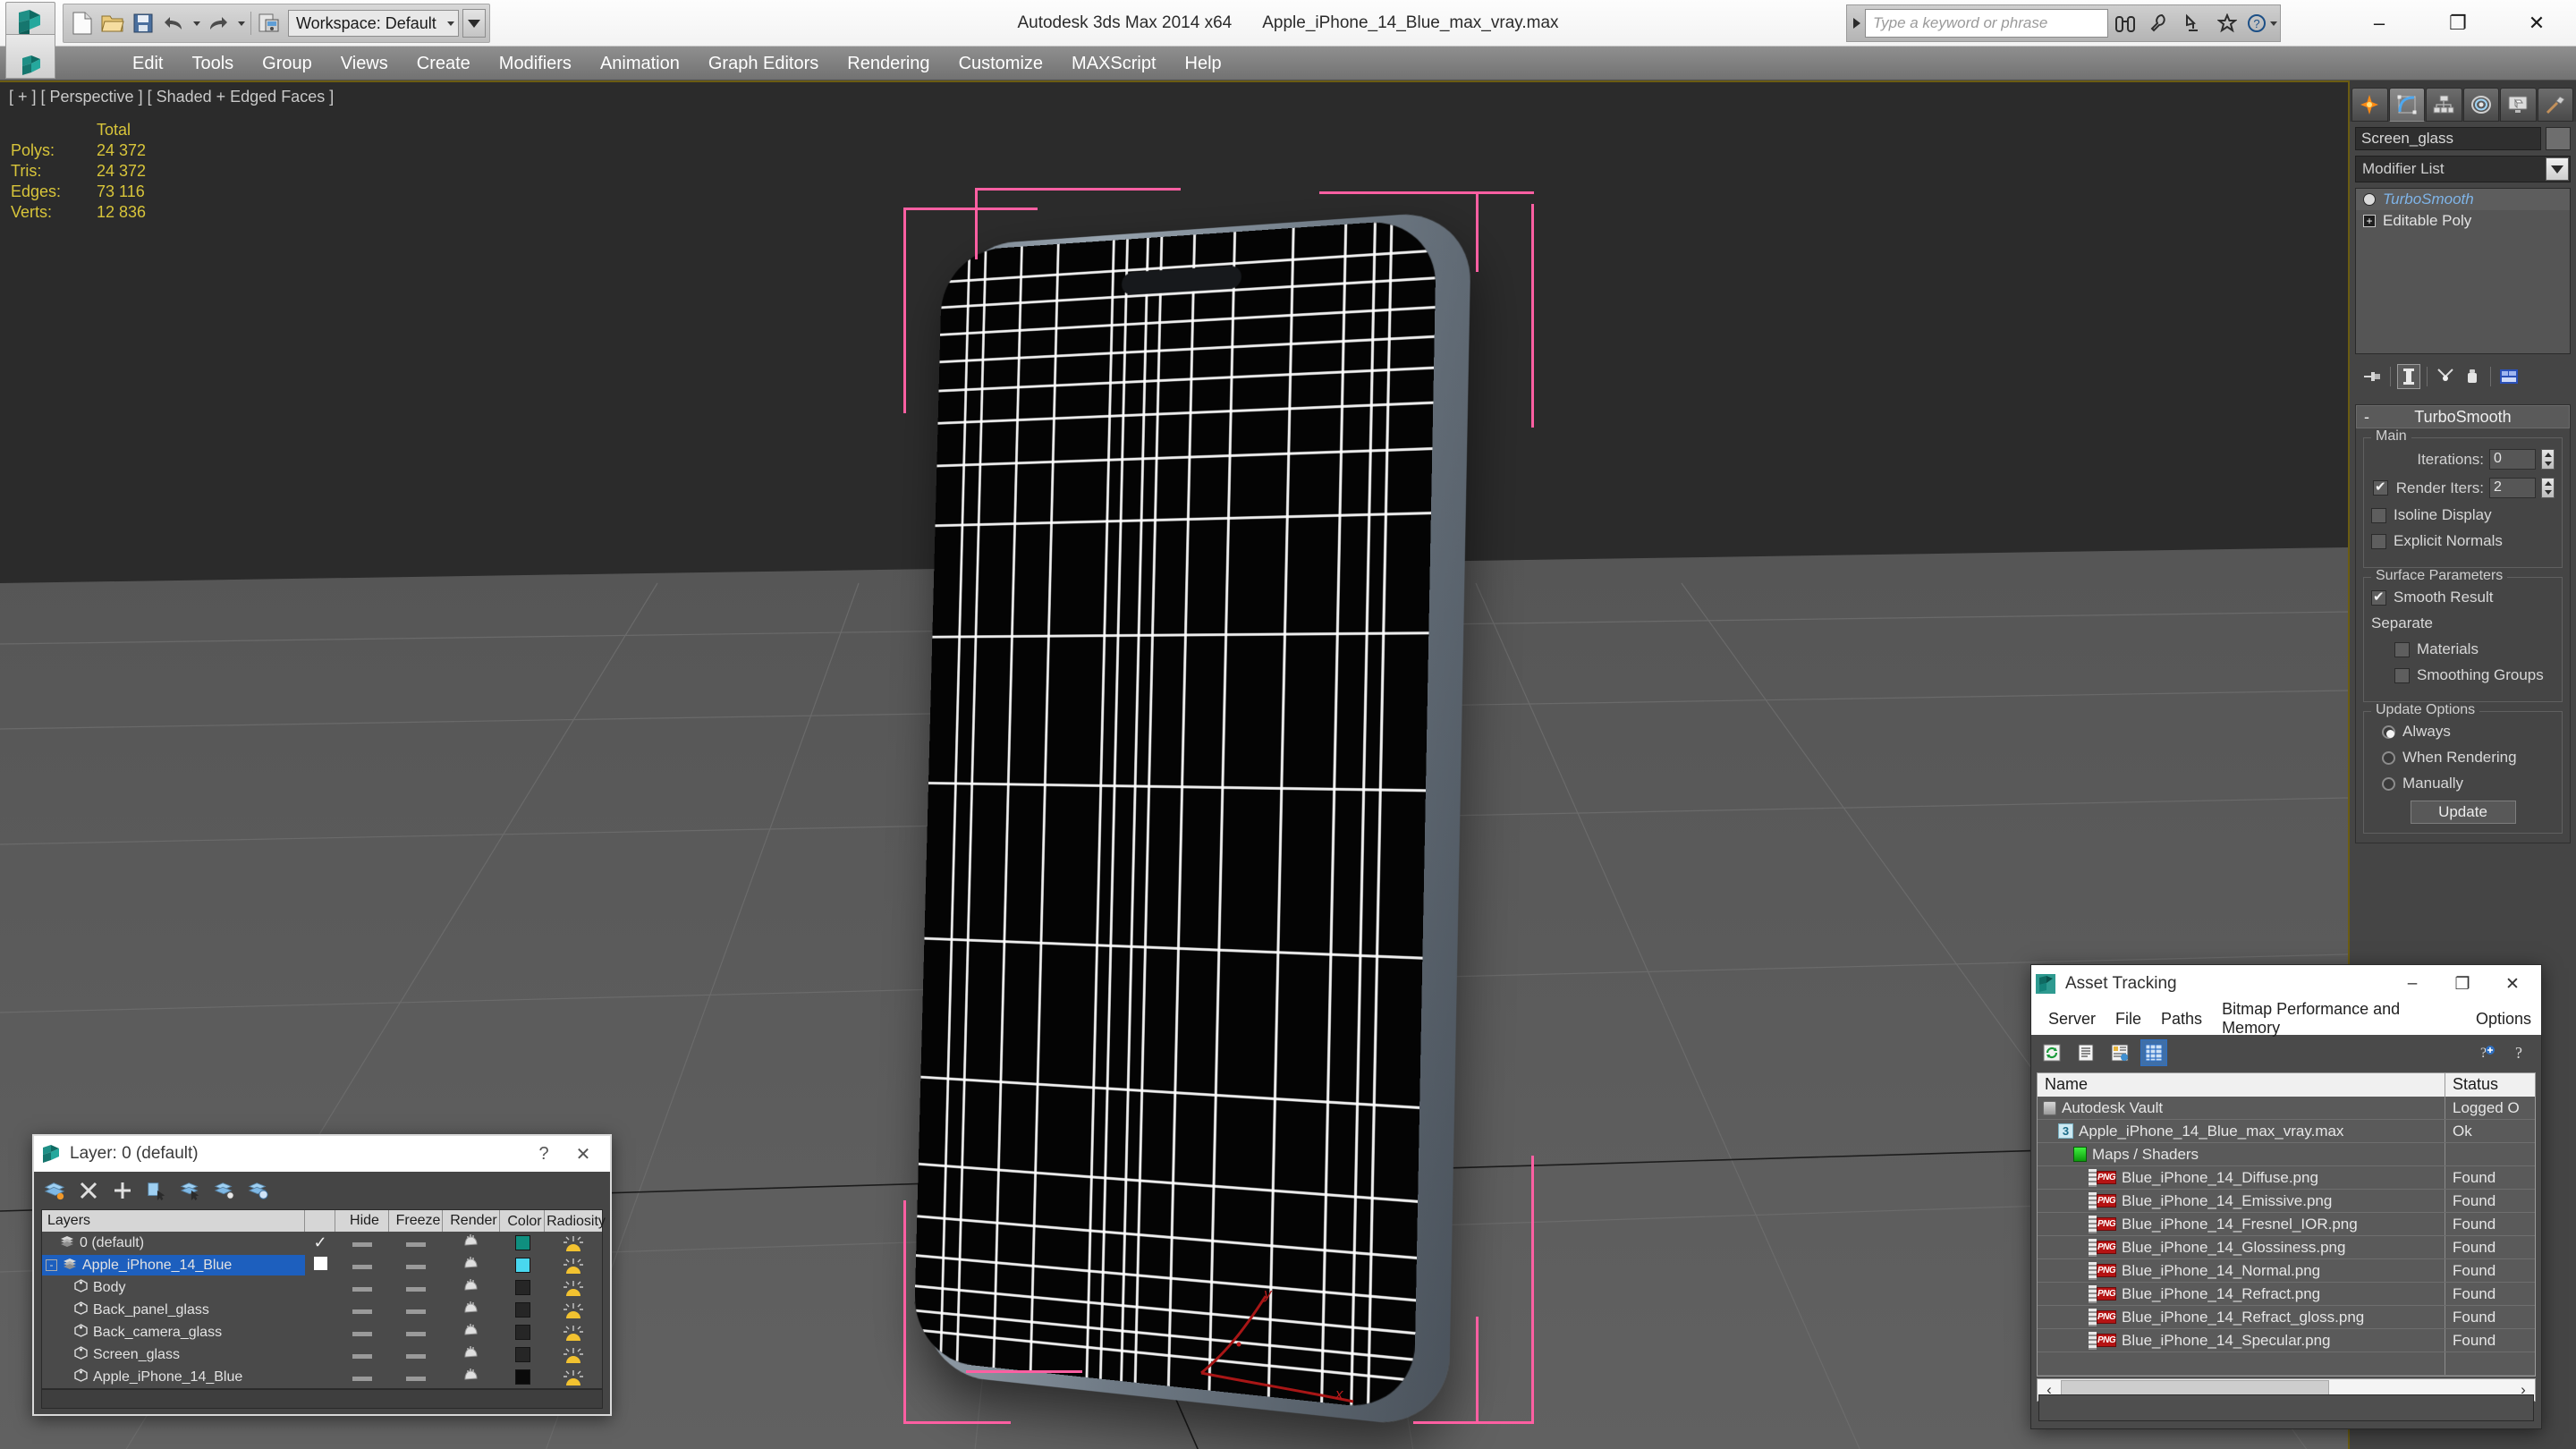 Image resolution: width=2576 pixels, height=1449 pixels. I want to click on layer-properties-icon, so click(258, 1190).